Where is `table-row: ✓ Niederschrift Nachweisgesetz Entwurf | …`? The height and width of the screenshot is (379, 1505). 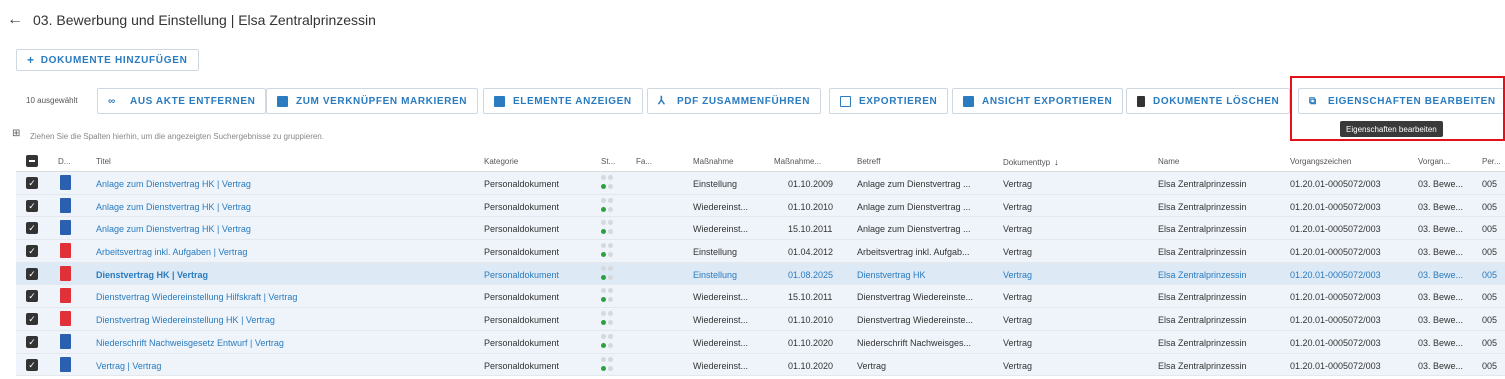 table-row: ✓ Niederschrift Nachweisgesetz Entwurf | … is located at coordinates (760, 342).